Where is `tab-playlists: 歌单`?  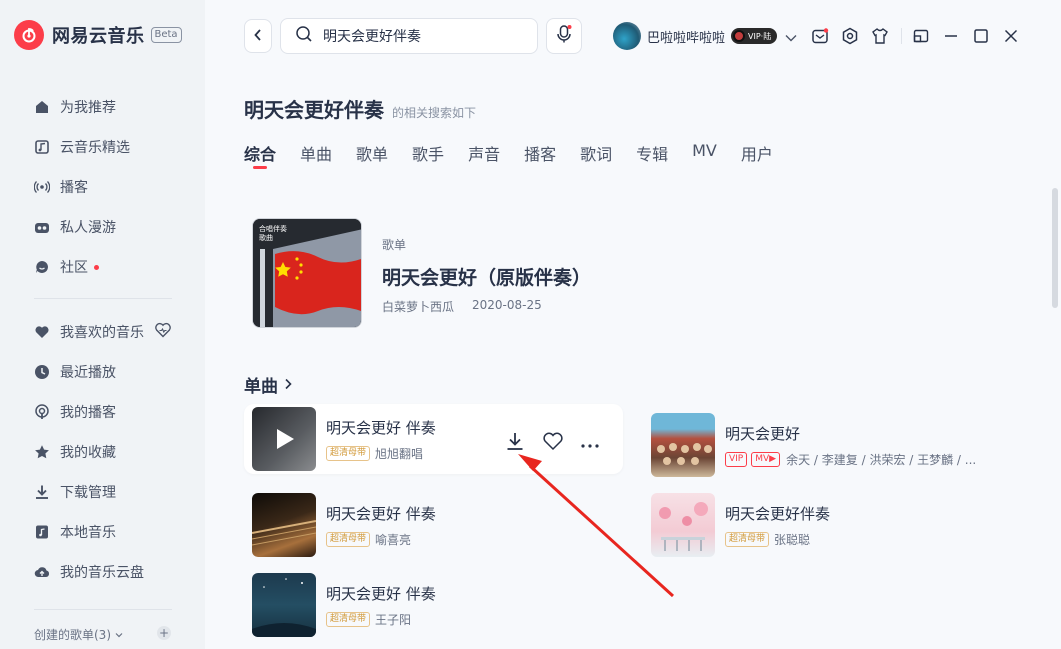 tab-playlists: 歌单 is located at coordinates (372, 153).